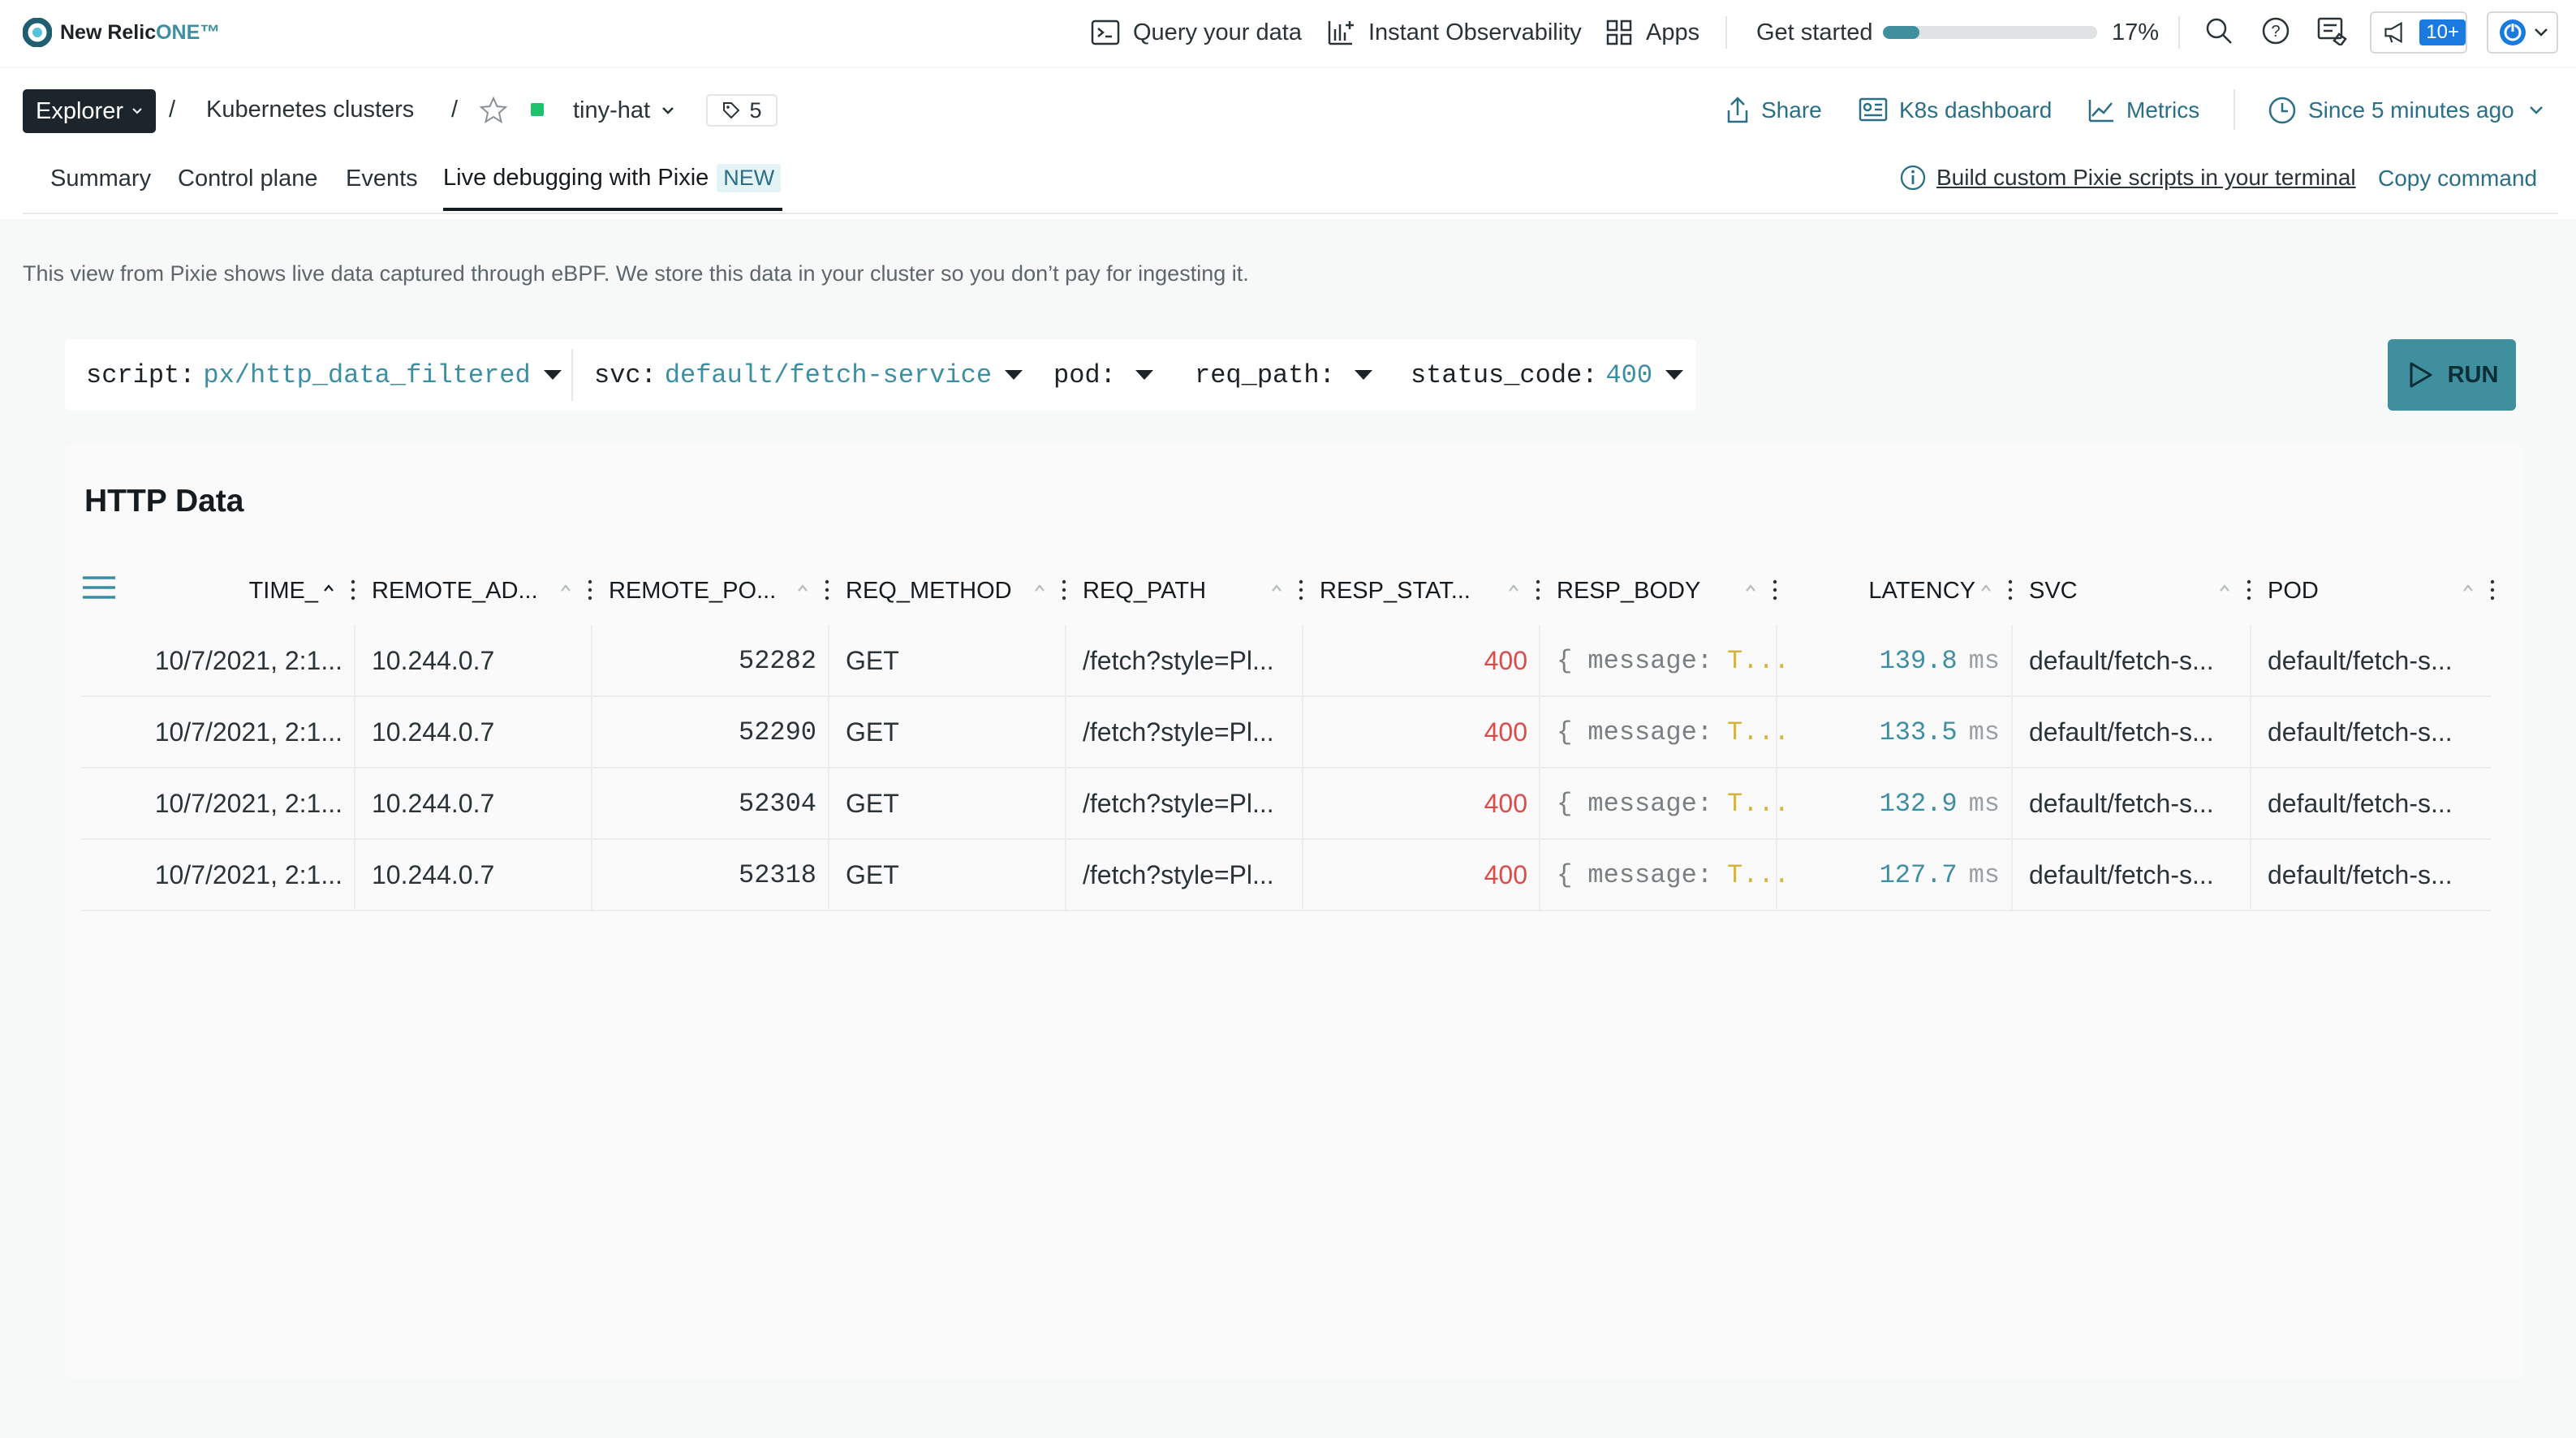 Image resolution: width=2576 pixels, height=1438 pixels. I want to click on time-picker: Since 5 minutes ago, so click(2411, 110).